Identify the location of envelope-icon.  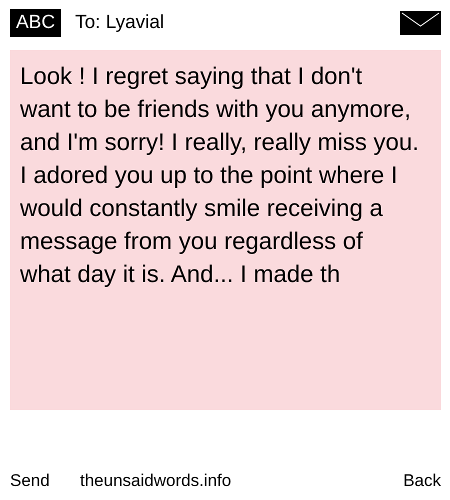
(420, 23).